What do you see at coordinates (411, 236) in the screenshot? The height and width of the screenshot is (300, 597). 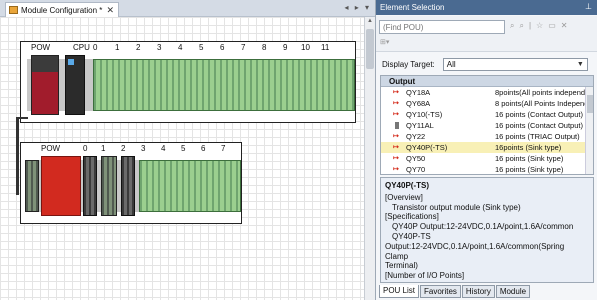 I see `description-line: QY40P-TS` at bounding box center [411, 236].